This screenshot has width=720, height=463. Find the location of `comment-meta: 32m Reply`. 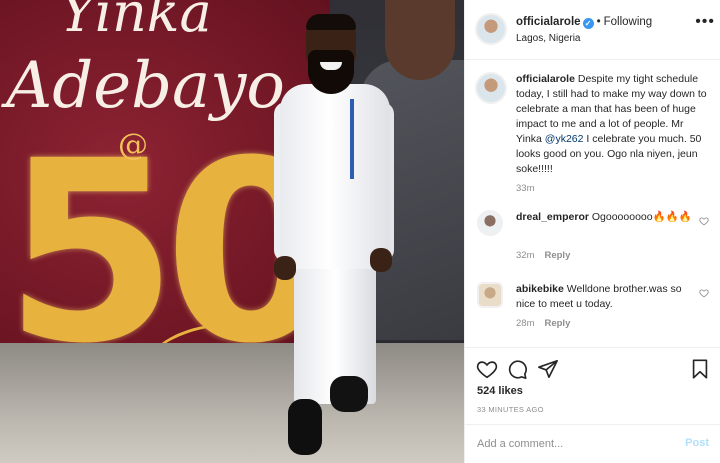

comment-meta: 32m Reply is located at coordinates (543, 255).